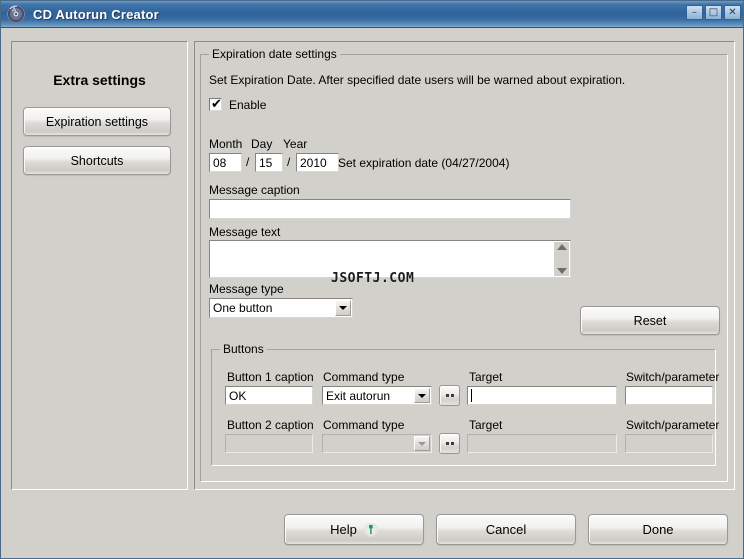  I want to click on maximize-icon: □, so click(713, 12).